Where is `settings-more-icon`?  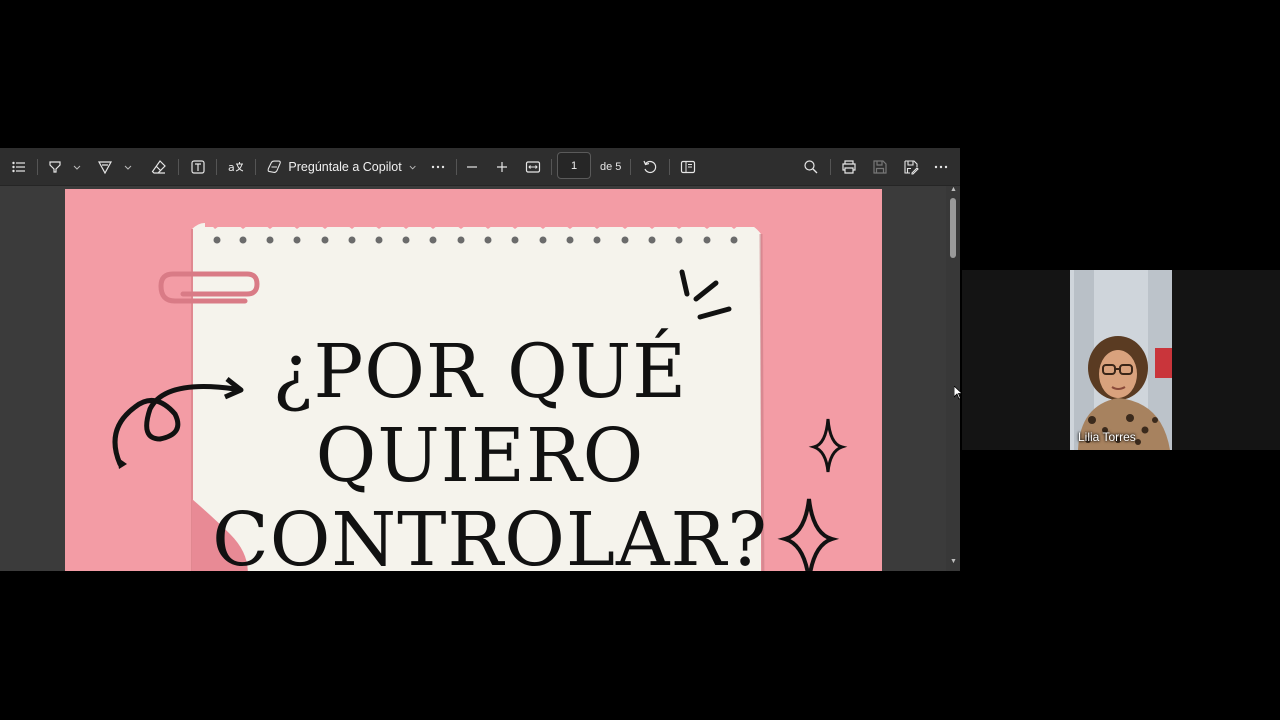
settings-more-icon is located at coordinates (941, 167).